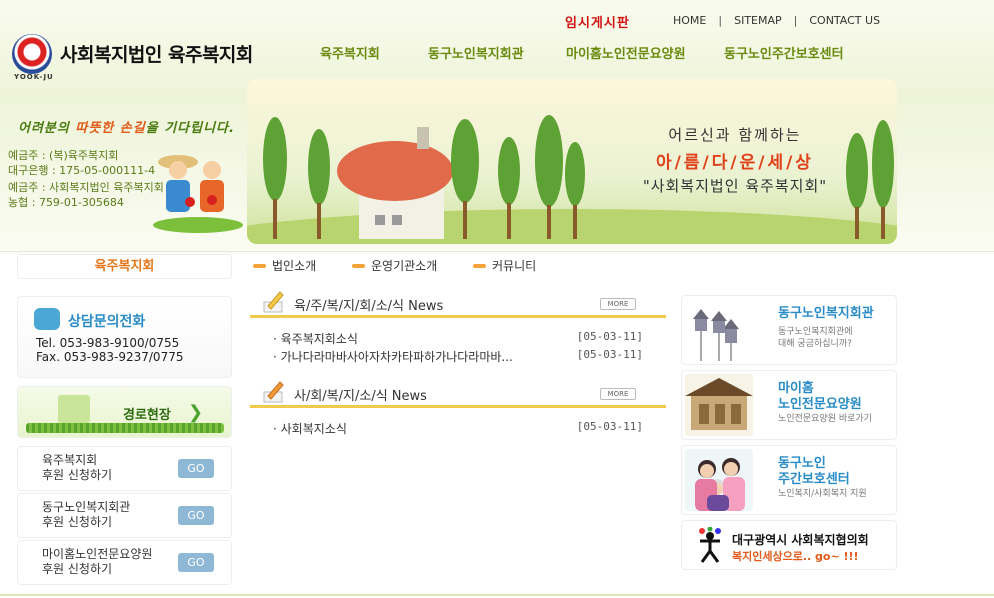  I want to click on top-links: HOME | SITEMAP | CONTACT US, so click(776, 20).